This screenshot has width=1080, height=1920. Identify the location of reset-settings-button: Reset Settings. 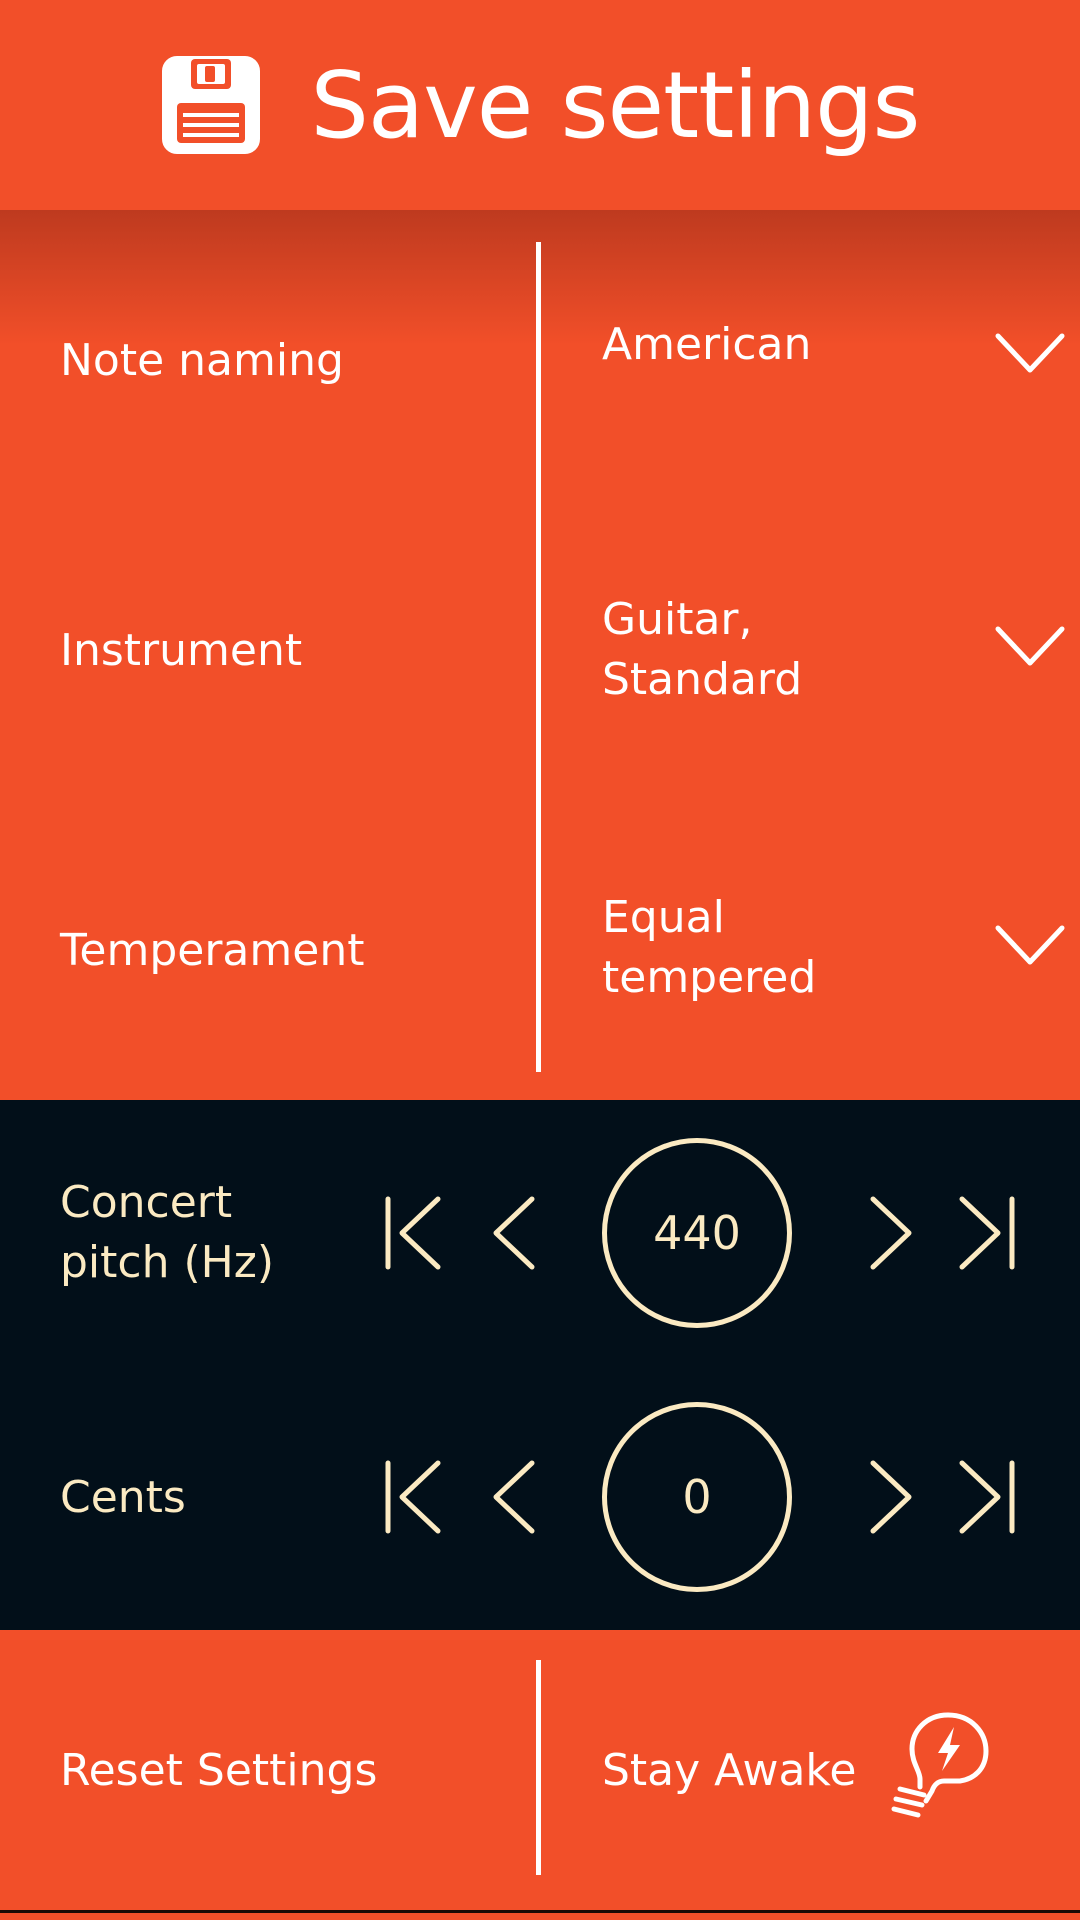
(290, 1770).